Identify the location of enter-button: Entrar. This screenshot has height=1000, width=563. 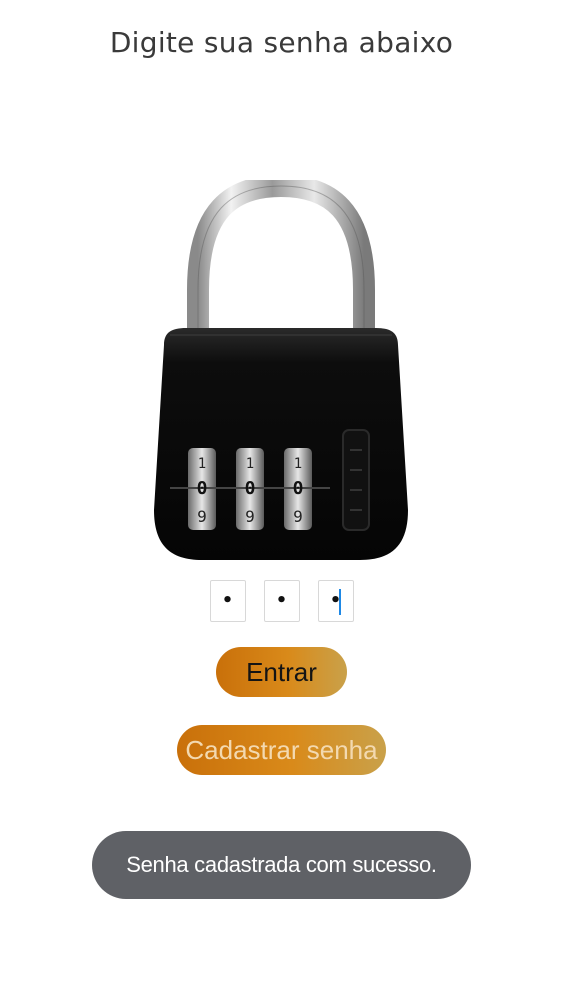
(281, 672).